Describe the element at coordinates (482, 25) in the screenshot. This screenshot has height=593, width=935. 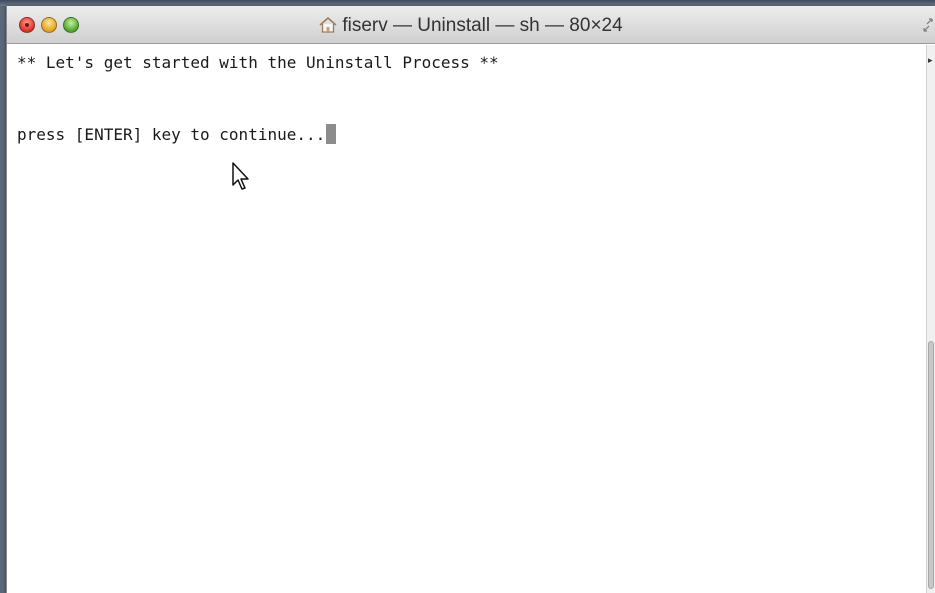
I see `window-title-text: fiserv — Uninstall — sh — 80×24` at that location.